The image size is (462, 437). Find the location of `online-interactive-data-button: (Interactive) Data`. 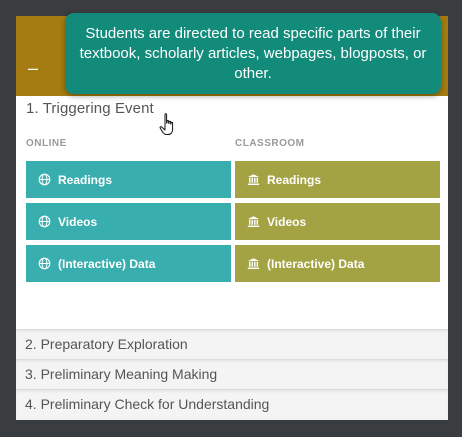

online-interactive-data-button: (Interactive) Data is located at coordinates (128, 263).